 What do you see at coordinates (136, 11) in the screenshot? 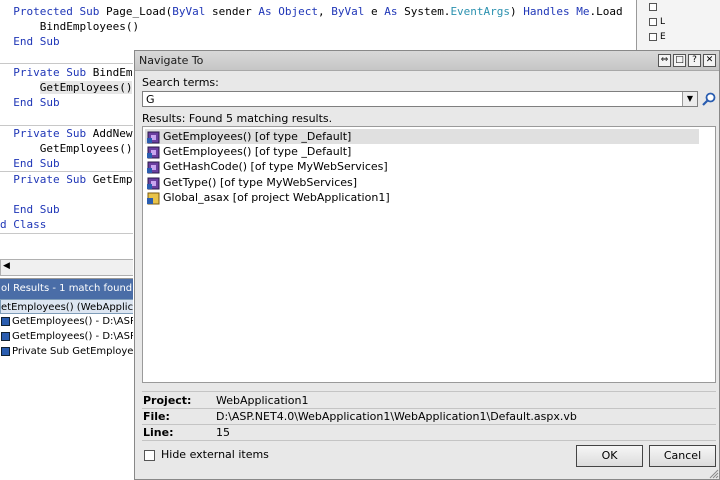
I see `code-token: Page_Load(` at bounding box center [136, 11].